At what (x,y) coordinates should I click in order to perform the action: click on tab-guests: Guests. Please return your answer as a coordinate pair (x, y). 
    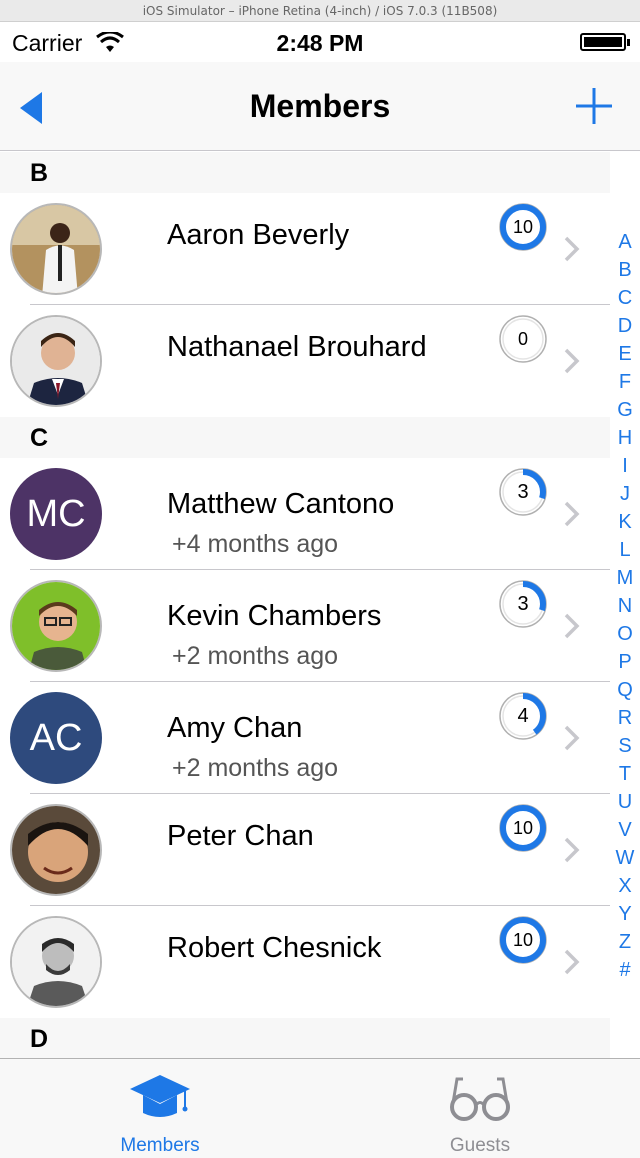
    Looking at the image, I should click on (480, 1108).